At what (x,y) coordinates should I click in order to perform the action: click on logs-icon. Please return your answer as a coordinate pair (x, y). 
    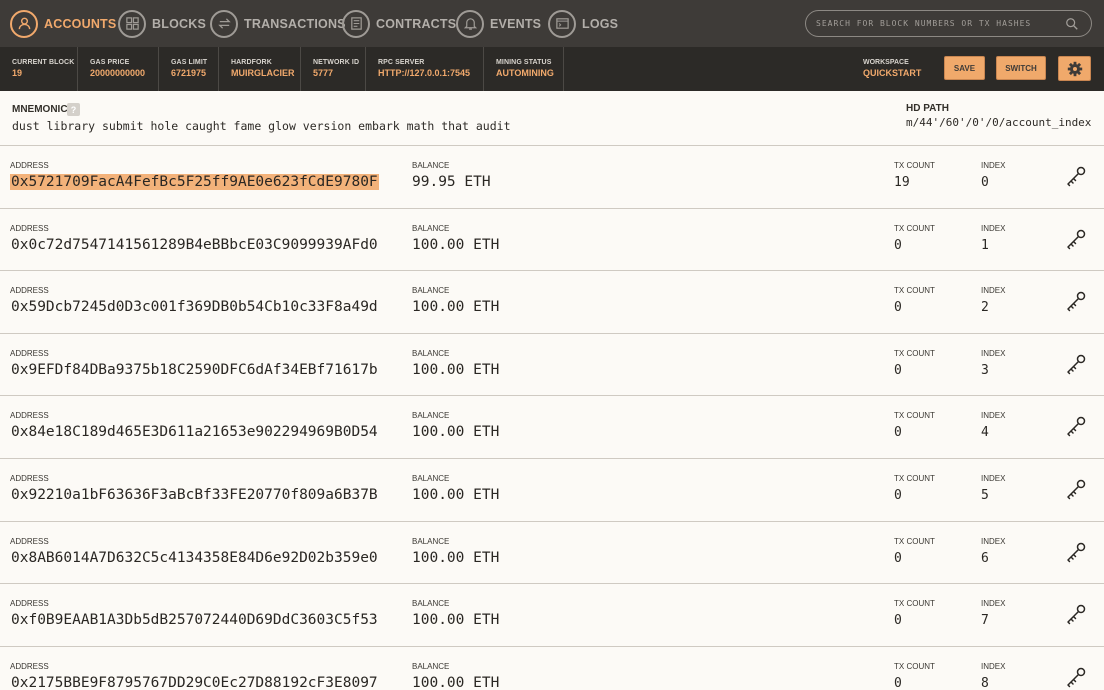
    Looking at the image, I should click on (562, 23).